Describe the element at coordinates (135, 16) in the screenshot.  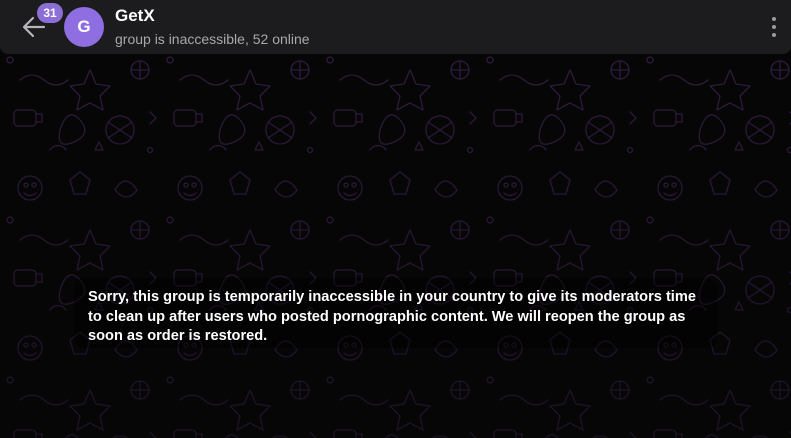
I see `chat-title: GetX` at that location.